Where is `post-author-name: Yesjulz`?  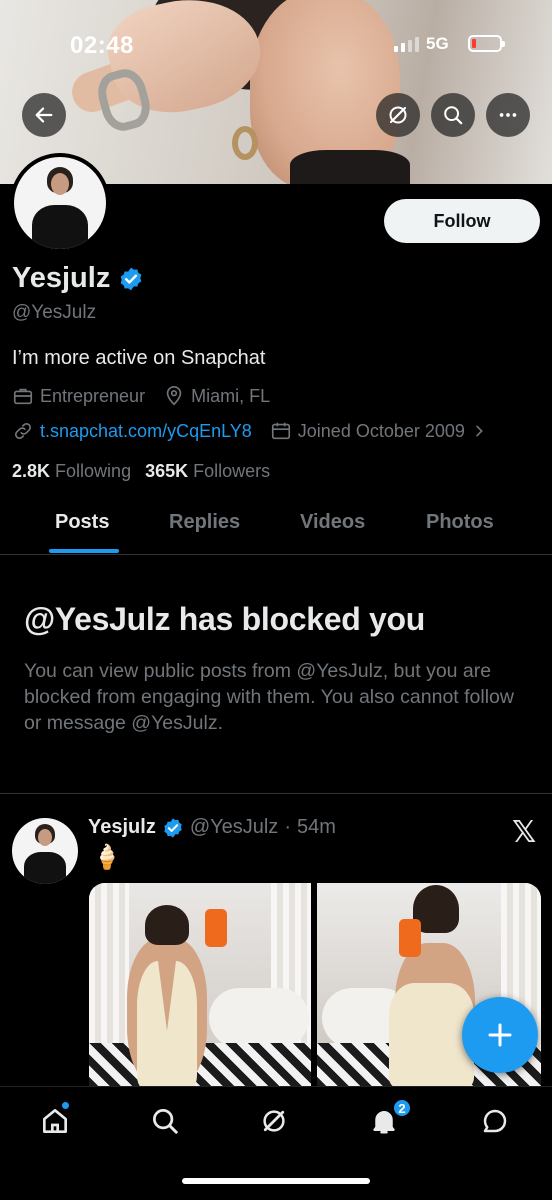 post-author-name: Yesjulz is located at coordinates (122, 827).